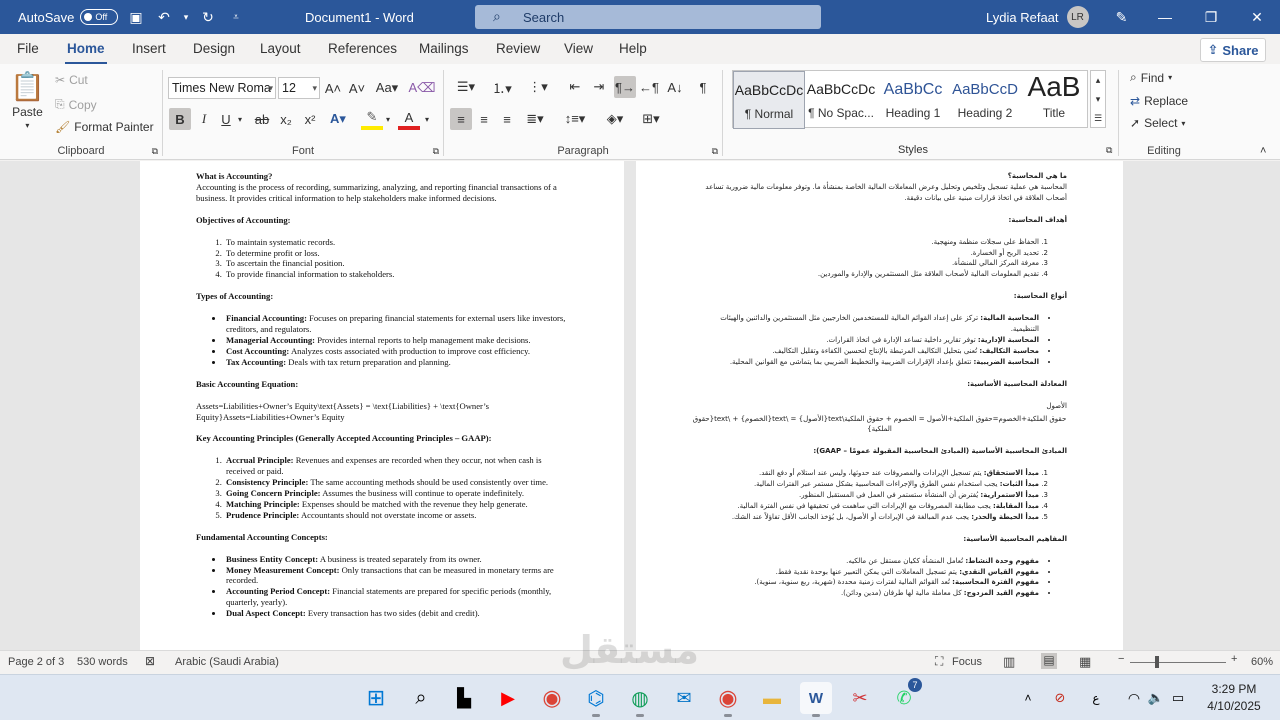 Image resolution: width=1280 pixels, height=720 pixels. I want to click on network-status-icon: ⊘, so click(1060, 698).